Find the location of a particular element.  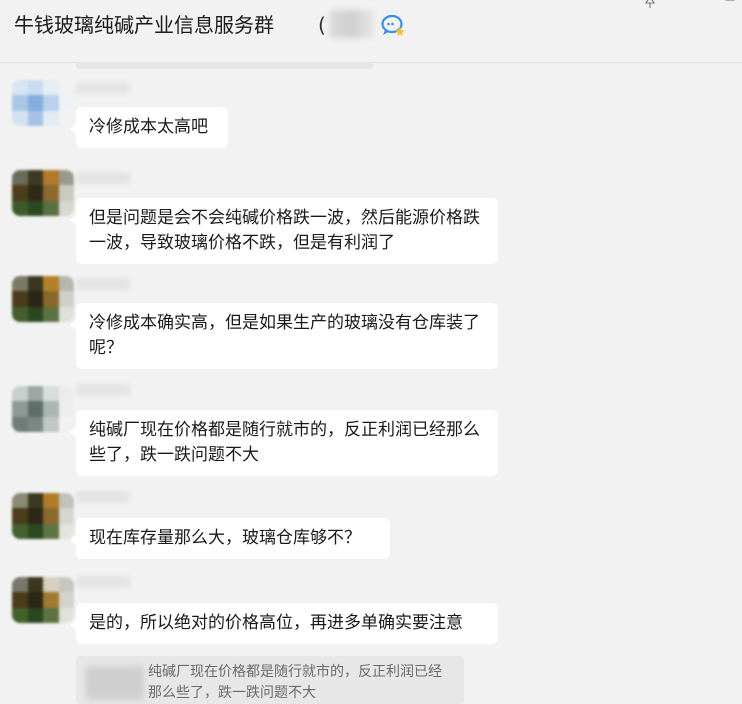

minimize-icon is located at coordinates (690, 4).